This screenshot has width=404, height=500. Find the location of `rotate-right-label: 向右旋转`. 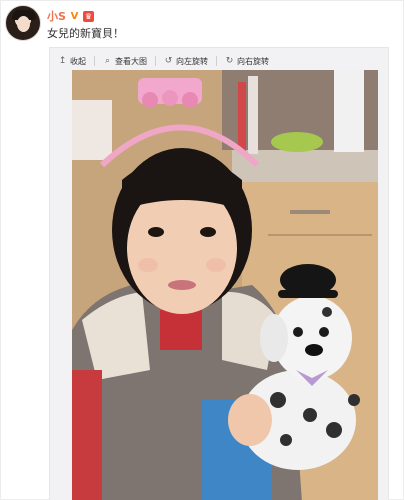

rotate-right-label: 向右旋转 is located at coordinates (253, 61).